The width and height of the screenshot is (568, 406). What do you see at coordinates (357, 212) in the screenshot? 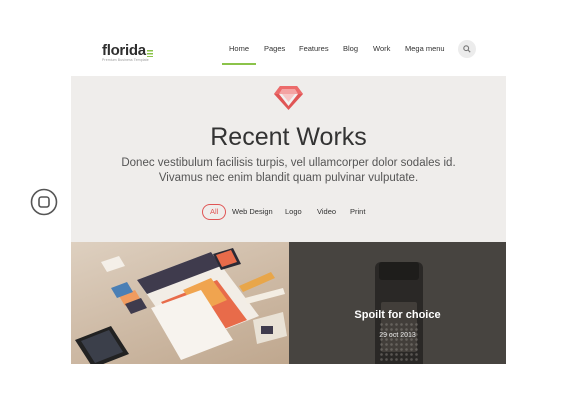
I see `filter-print: Print` at bounding box center [357, 212].